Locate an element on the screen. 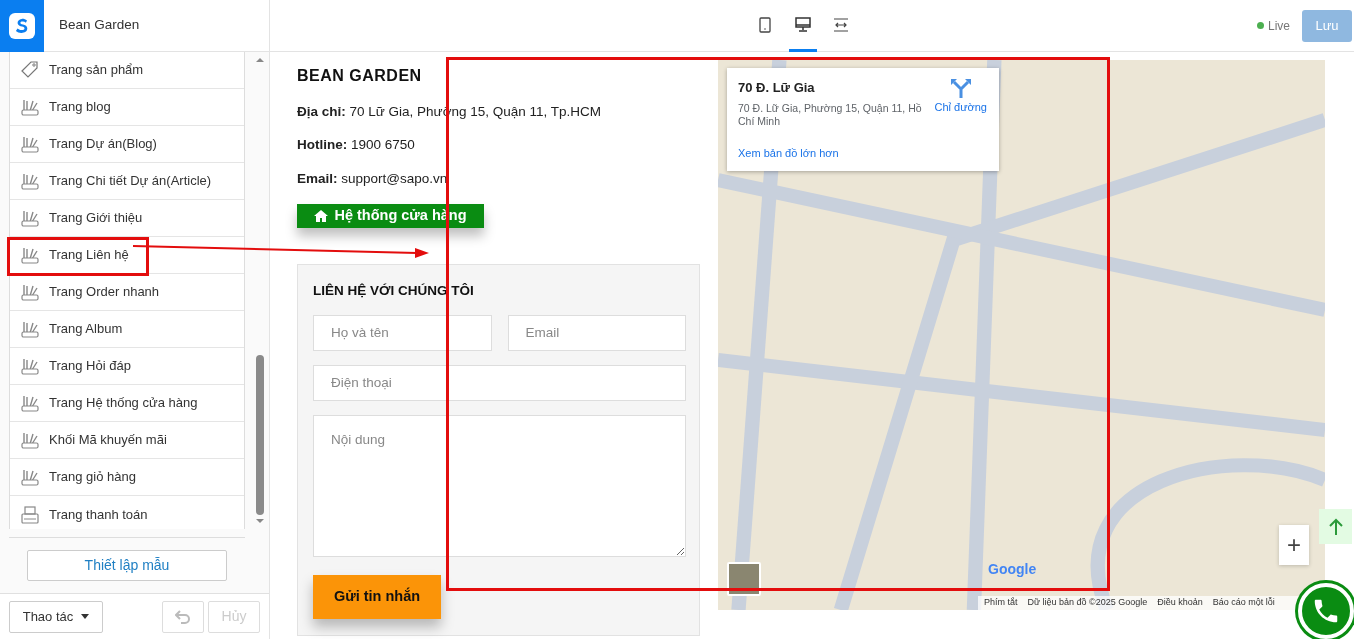 This screenshot has height=639, width=1354. larger-map-link: Xem bản đồ lớn hơn is located at coordinates (788, 153).